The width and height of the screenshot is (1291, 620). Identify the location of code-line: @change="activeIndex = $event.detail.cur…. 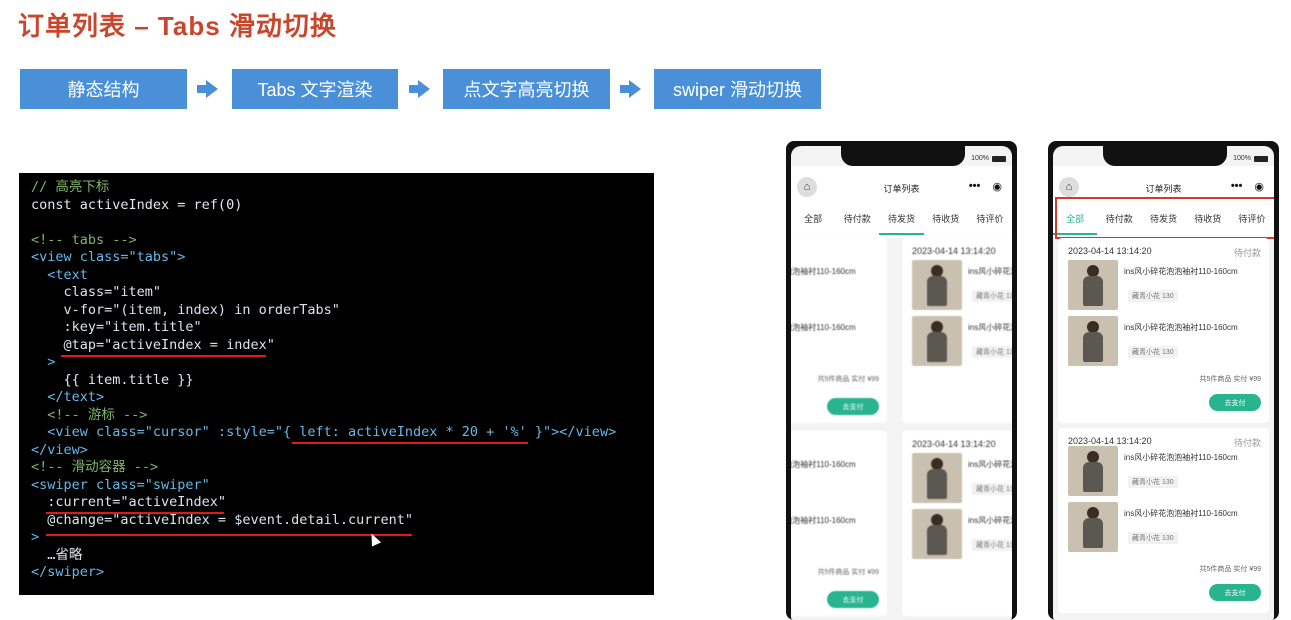
(222, 520).